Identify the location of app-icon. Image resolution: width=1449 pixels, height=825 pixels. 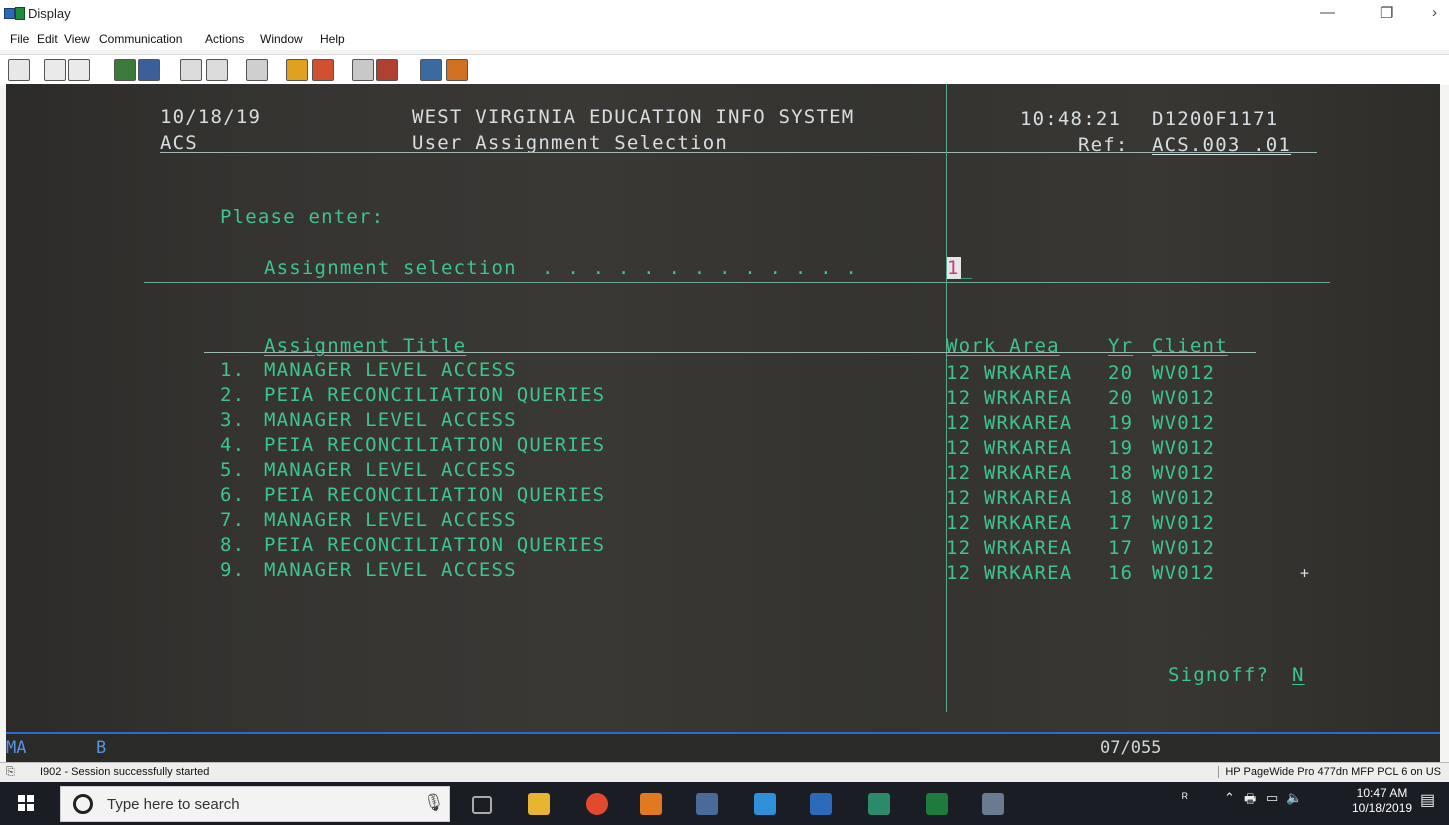
(651, 804).